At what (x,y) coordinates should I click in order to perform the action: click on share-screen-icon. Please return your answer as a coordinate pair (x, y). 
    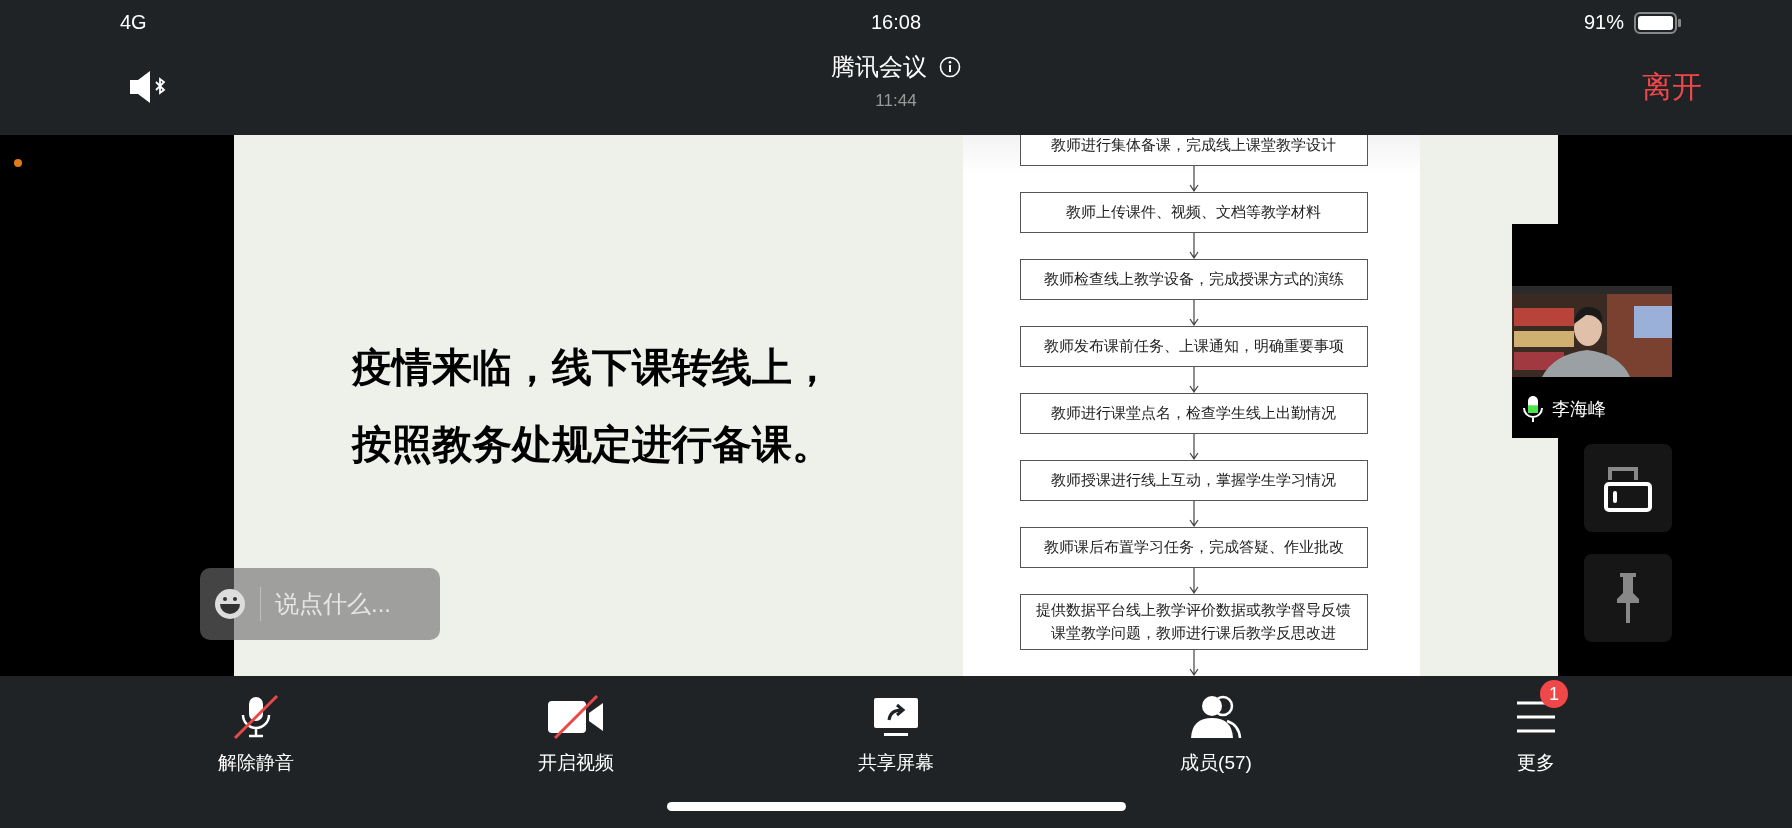
    Looking at the image, I should click on (896, 717).